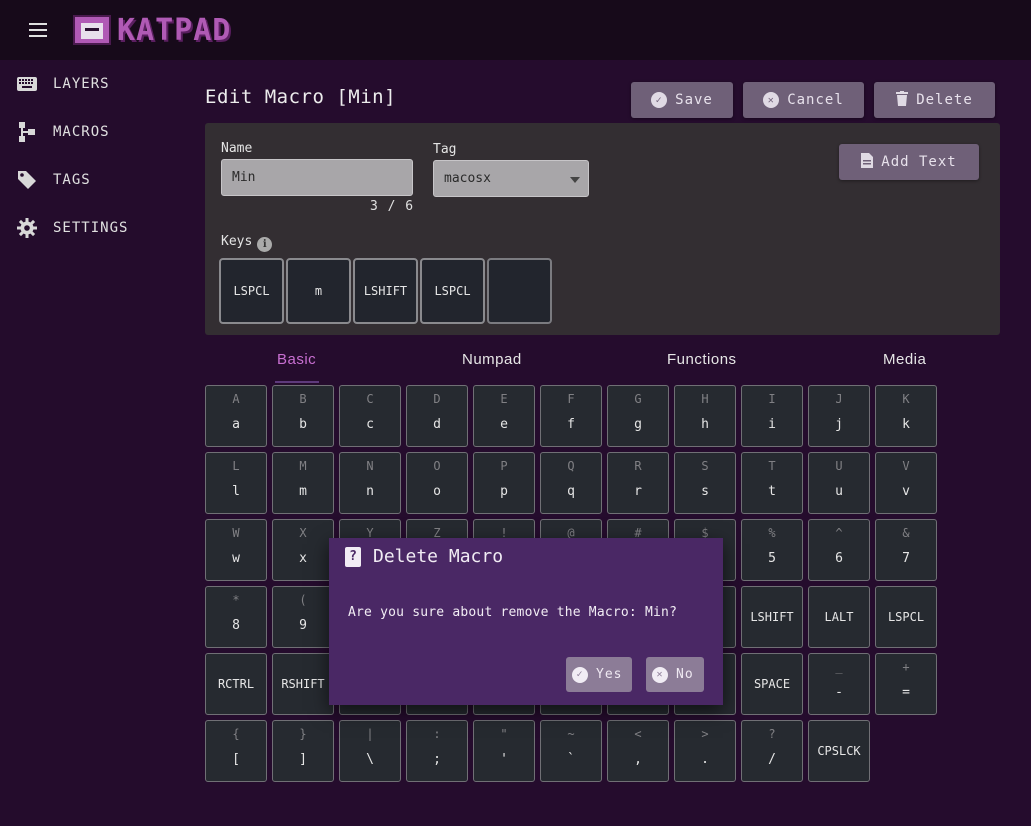  What do you see at coordinates (867, 162) in the screenshot?
I see `file-text-icon` at bounding box center [867, 162].